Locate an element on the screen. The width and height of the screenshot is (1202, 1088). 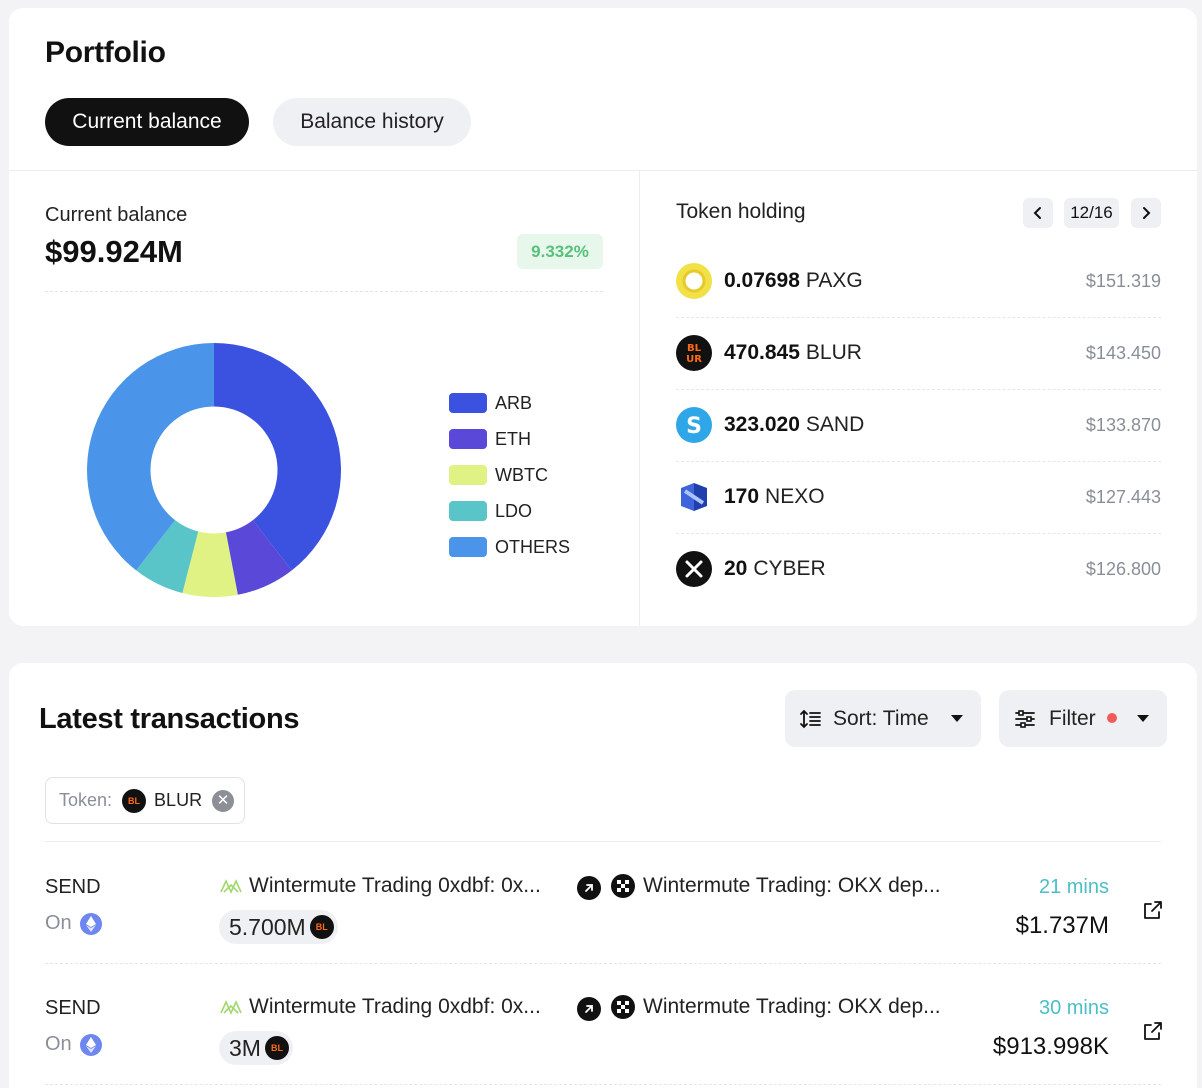
tx-on-label: On is located at coordinates (58, 1044).